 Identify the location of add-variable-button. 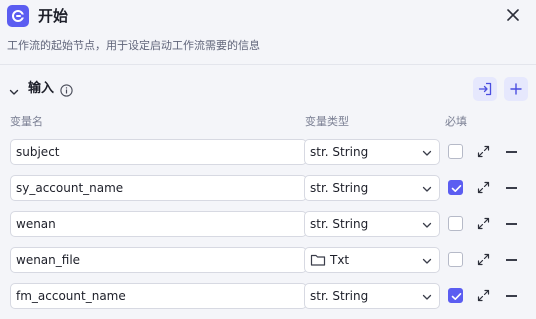
(516, 89).